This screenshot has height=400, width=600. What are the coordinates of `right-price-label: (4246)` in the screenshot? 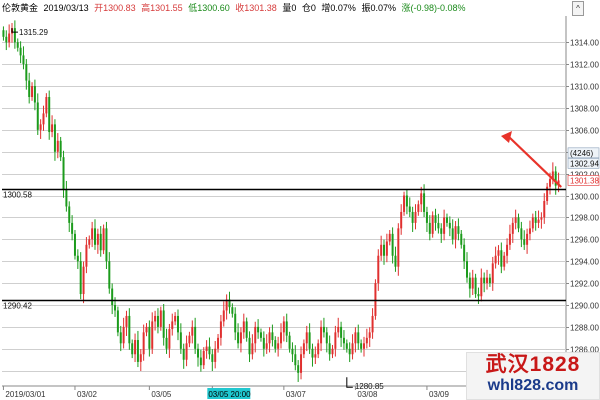 It's located at (581, 153).